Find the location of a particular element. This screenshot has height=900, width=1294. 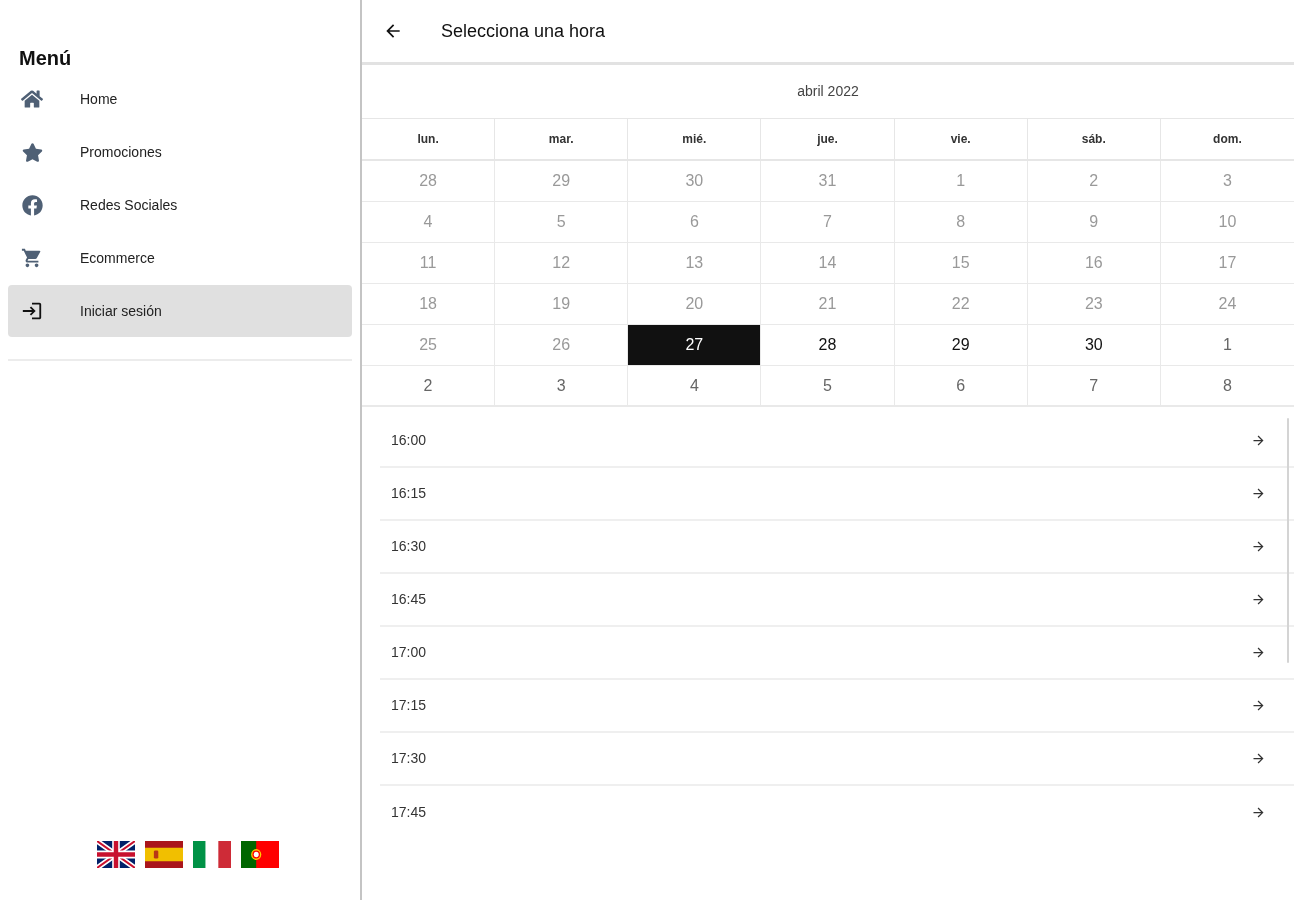

portugal-flag-icon is located at coordinates (260, 854).